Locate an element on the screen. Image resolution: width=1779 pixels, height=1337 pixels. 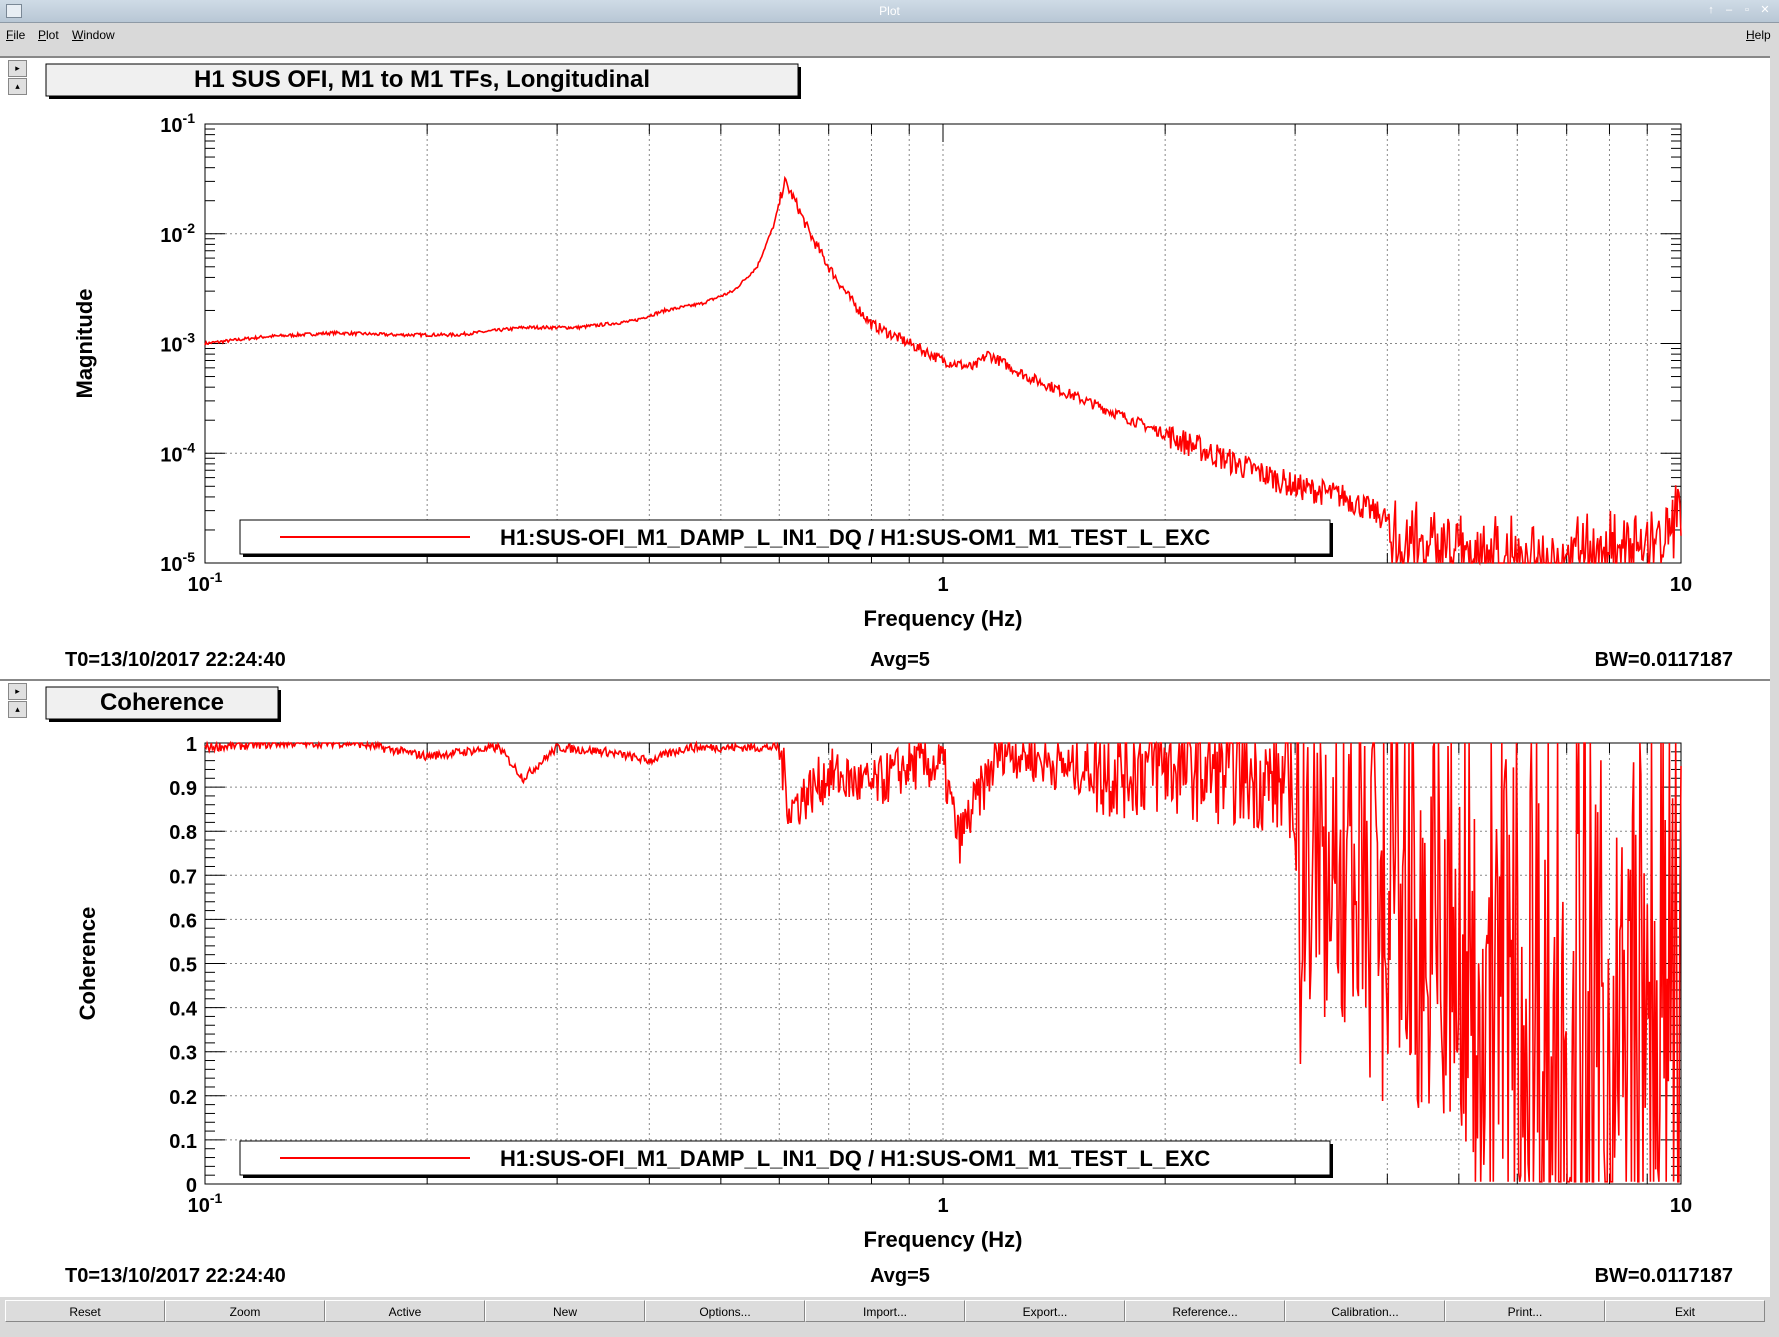
y-tick-label: 10-1 is located at coordinates (177, 123).